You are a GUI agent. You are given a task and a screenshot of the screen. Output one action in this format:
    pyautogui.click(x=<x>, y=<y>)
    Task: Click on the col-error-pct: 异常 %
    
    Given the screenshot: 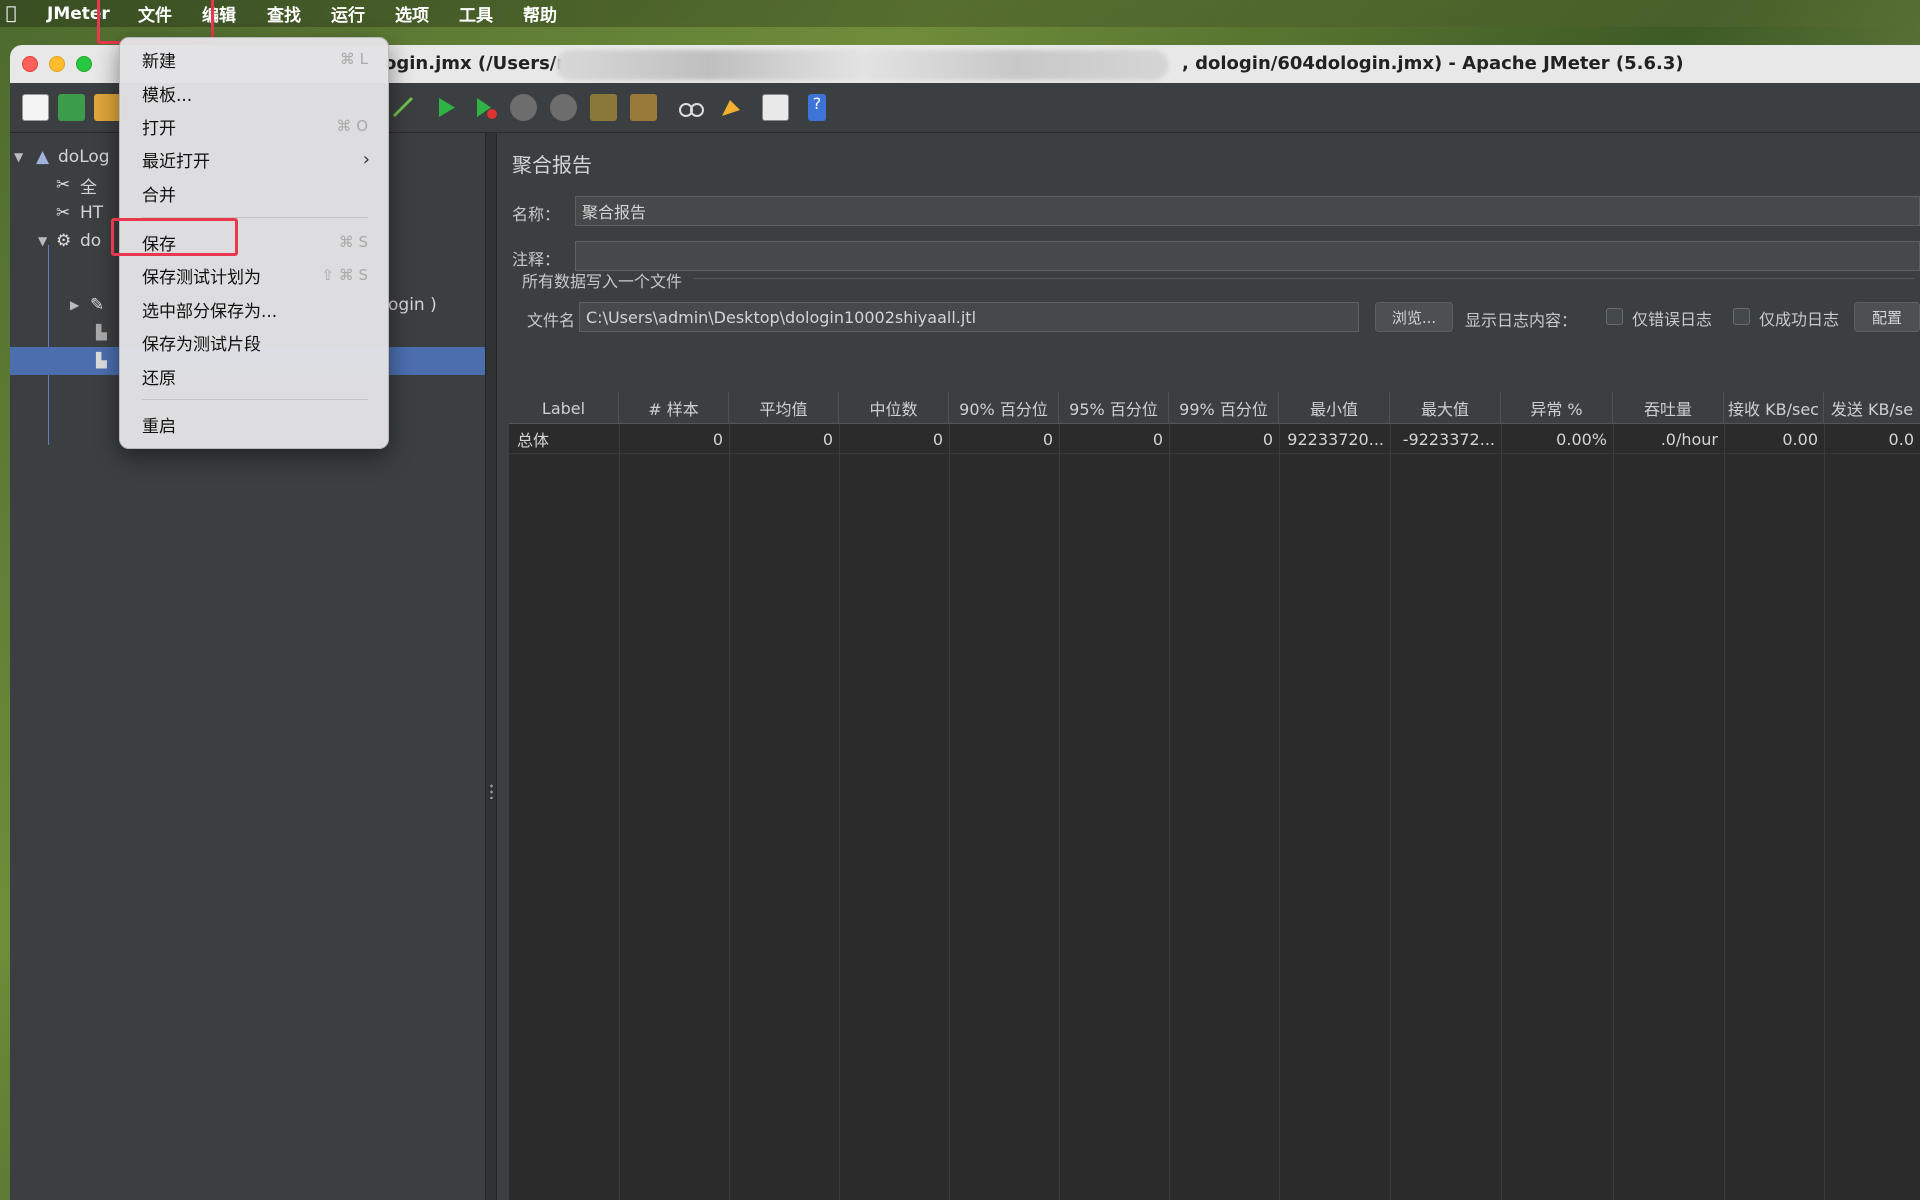 What is the action you would take?
    pyautogui.click(x=1557, y=408)
    